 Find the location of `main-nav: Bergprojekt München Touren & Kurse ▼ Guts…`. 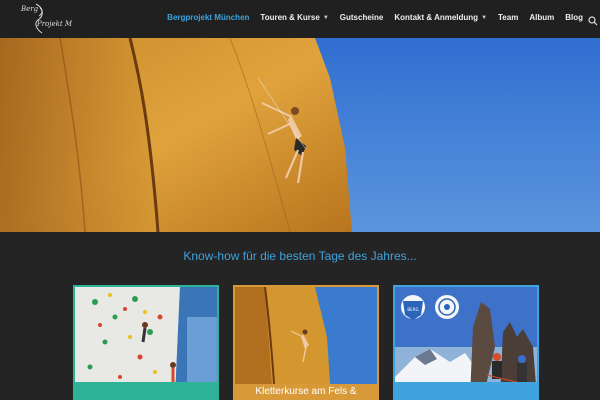

main-nav: Bergprojekt München Touren & Kurse ▼ Guts… is located at coordinates (369, 17).